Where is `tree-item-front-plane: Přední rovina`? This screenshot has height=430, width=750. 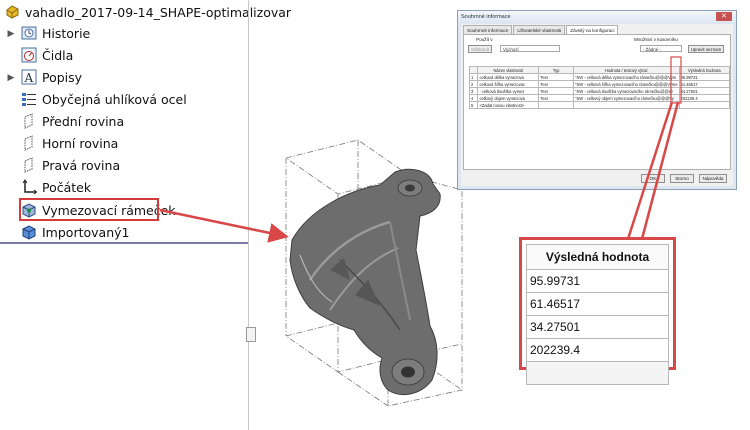
tree-item-front-plane: Přední rovina is located at coordinates (62, 121).